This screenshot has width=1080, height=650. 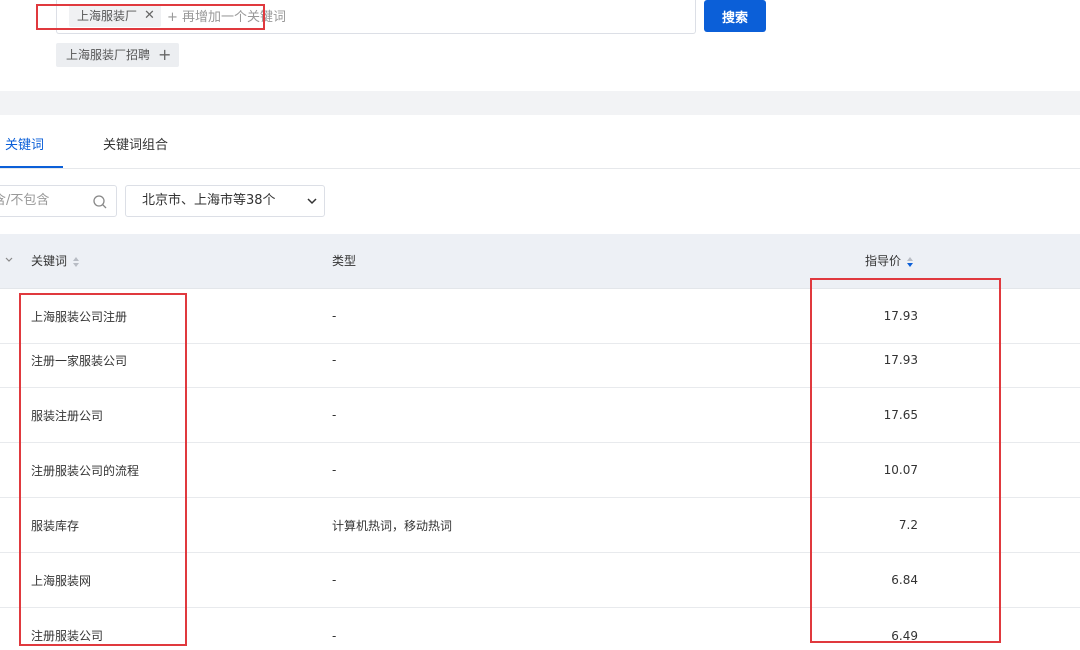 I want to click on sort-icon, so click(x=76, y=262).